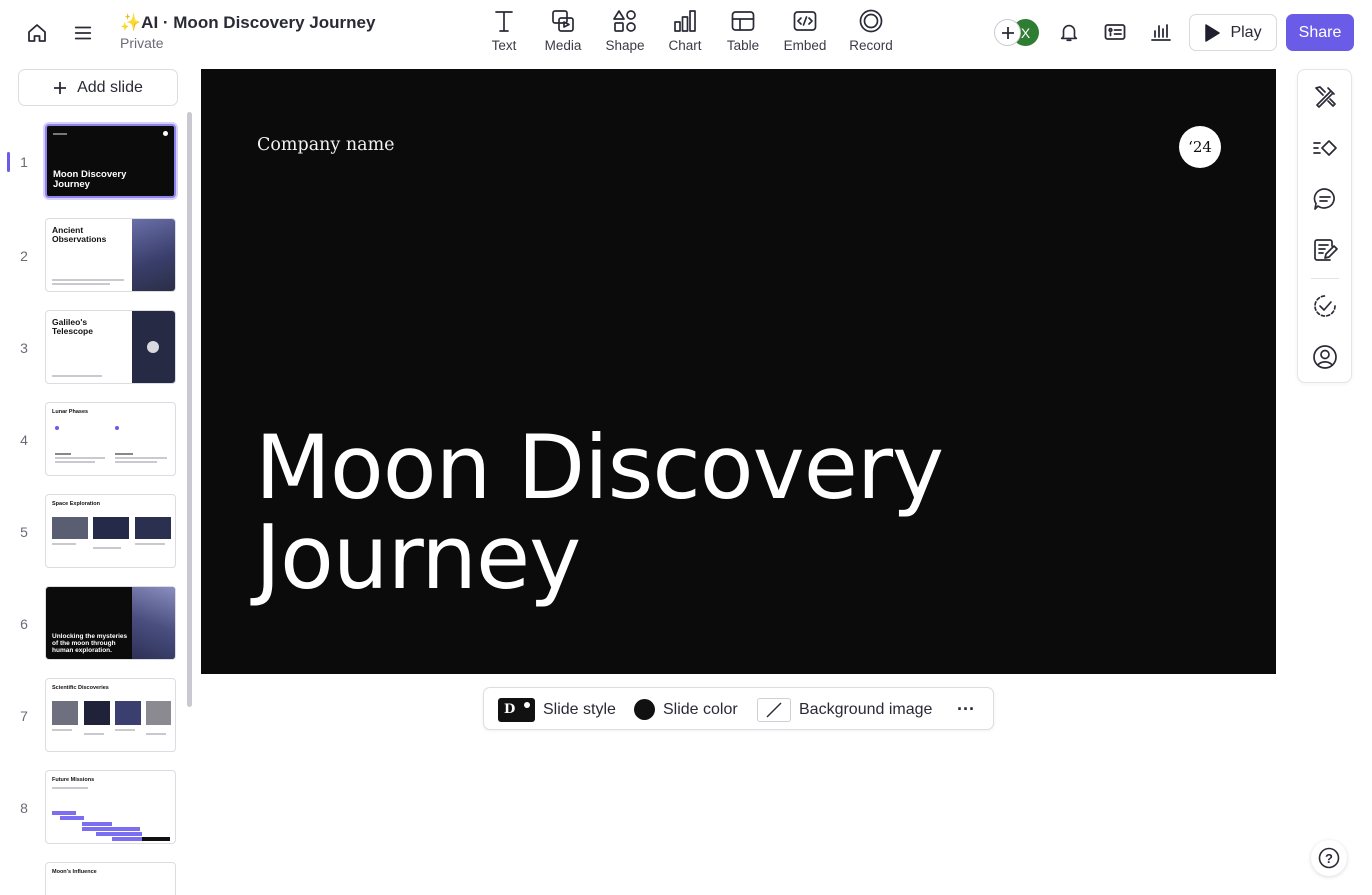 The width and height of the screenshot is (1372, 895). Describe the element at coordinates (1161, 32) in the screenshot. I see `analytics-button` at that location.